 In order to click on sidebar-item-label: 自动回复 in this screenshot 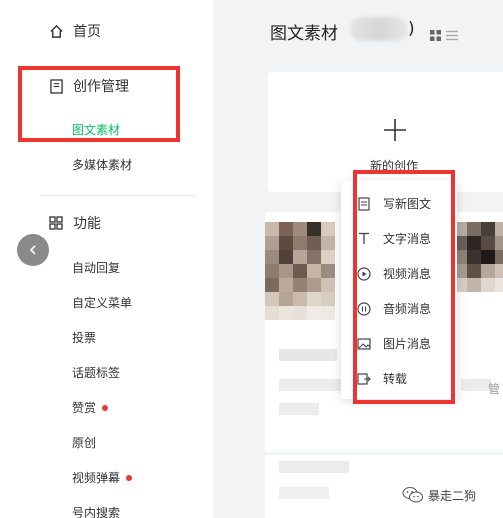, I will do `click(96, 268)`.